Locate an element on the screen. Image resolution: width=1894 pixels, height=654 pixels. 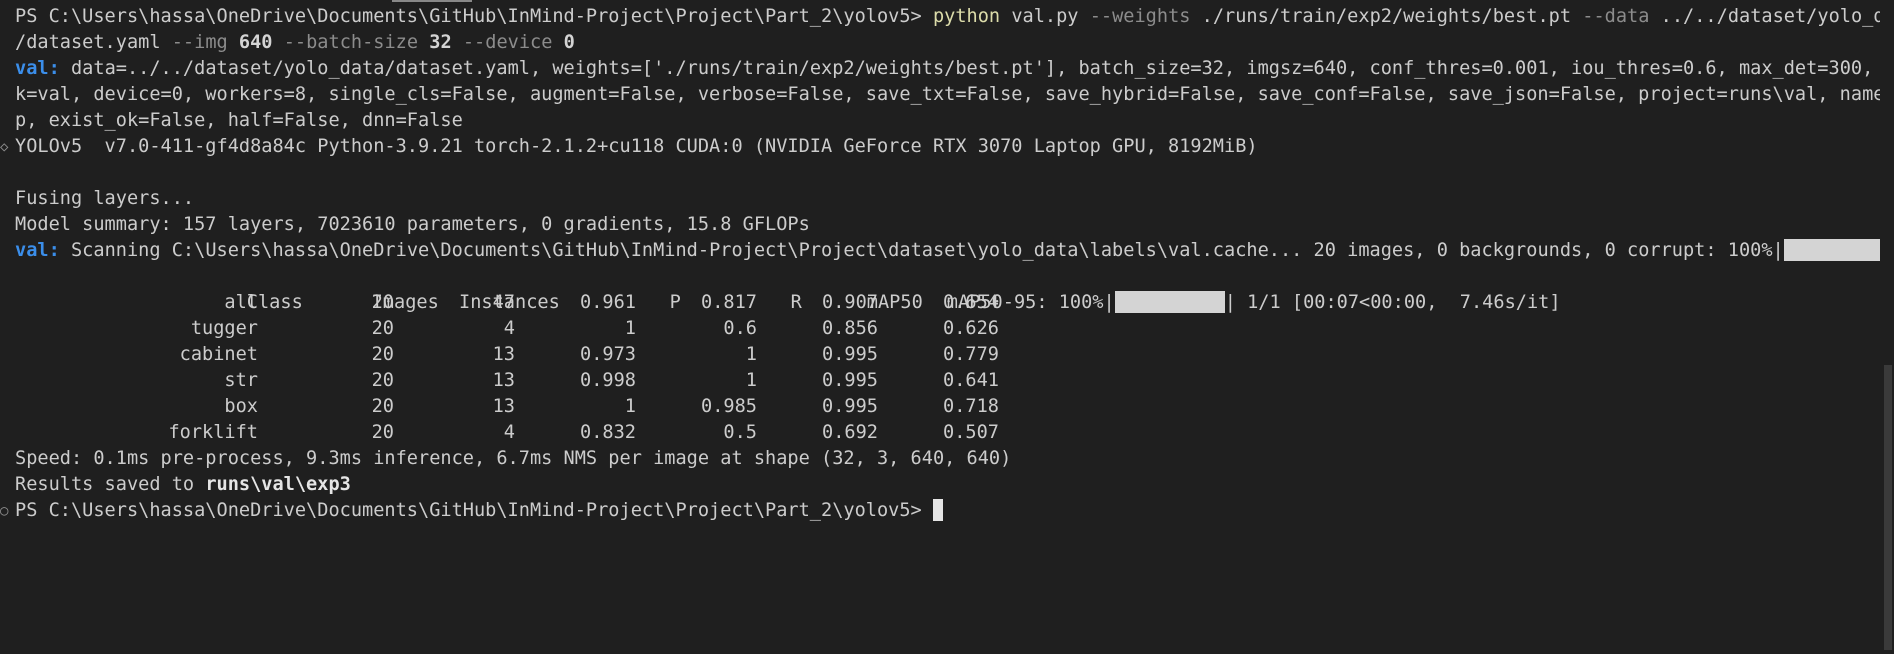
table-row: tugger 20 4 1 0.6 0.856 0.626 is located at coordinates (954, 329).